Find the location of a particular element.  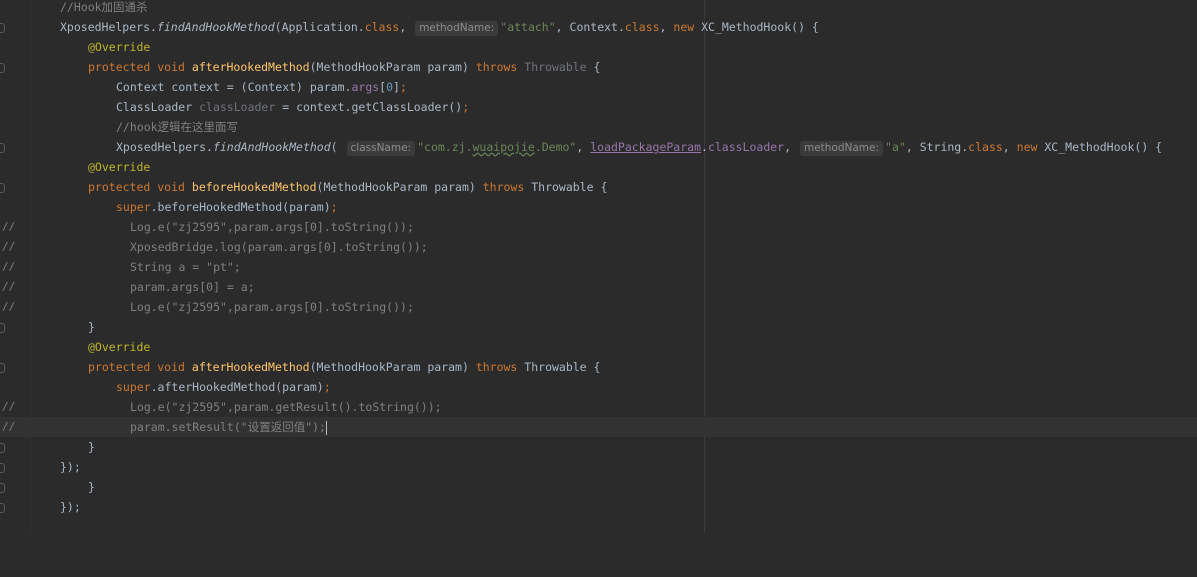

string-literal: "com.zj.wuaipojie.Demo" is located at coordinates (497, 147).